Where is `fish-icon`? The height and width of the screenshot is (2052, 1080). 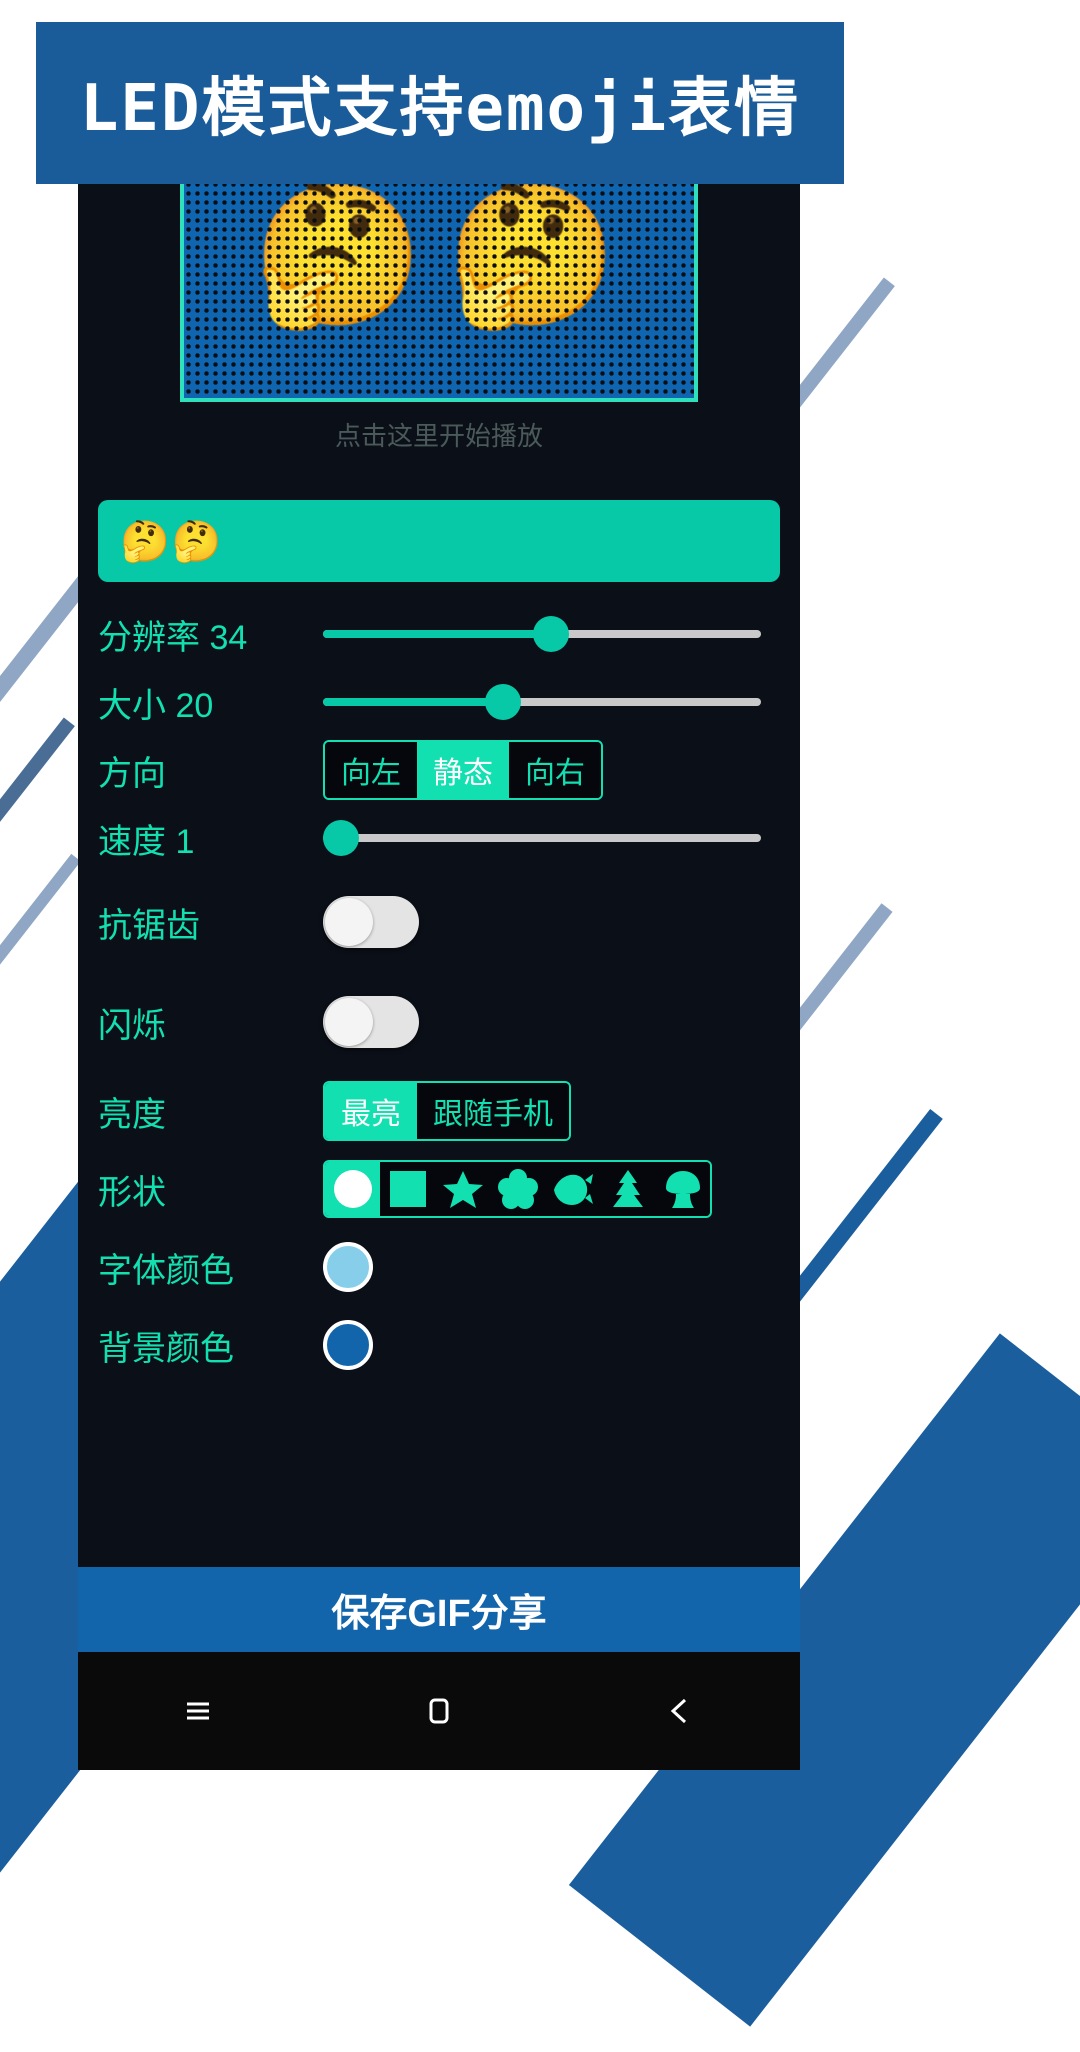 fish-icon is located at coordinates (573, 1189).